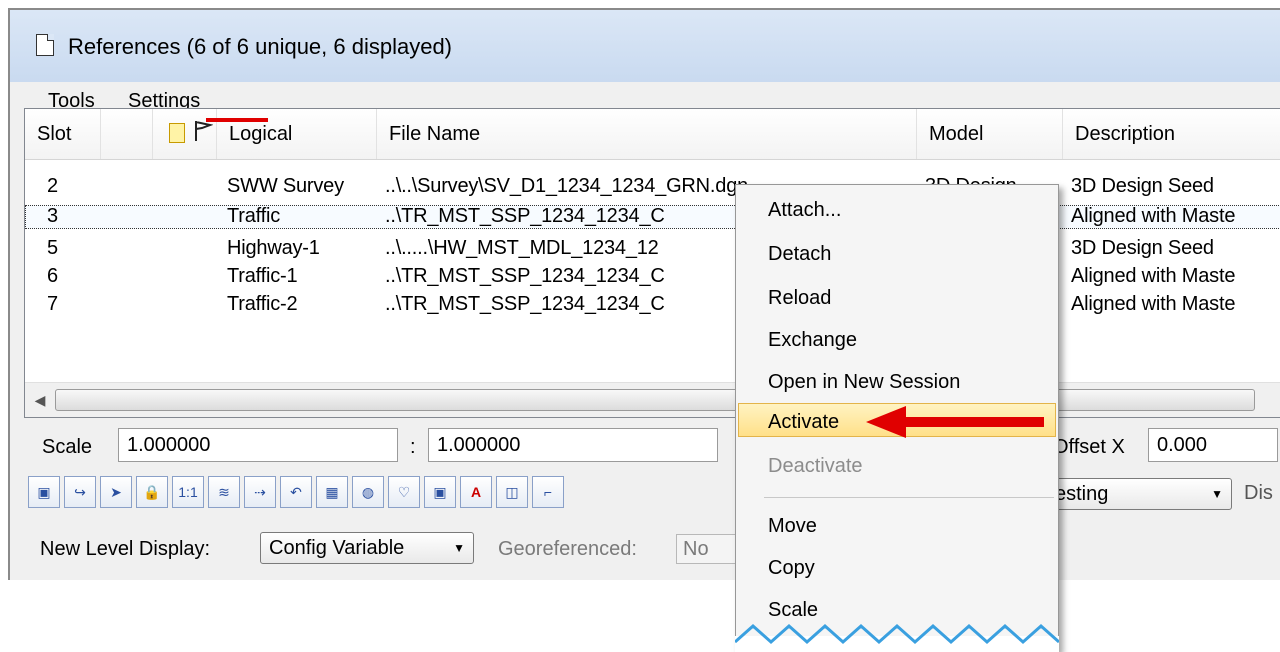  Describe the element at coordinates (52, 276) in the screenshot. I see `cell-slot: 6` at that location.